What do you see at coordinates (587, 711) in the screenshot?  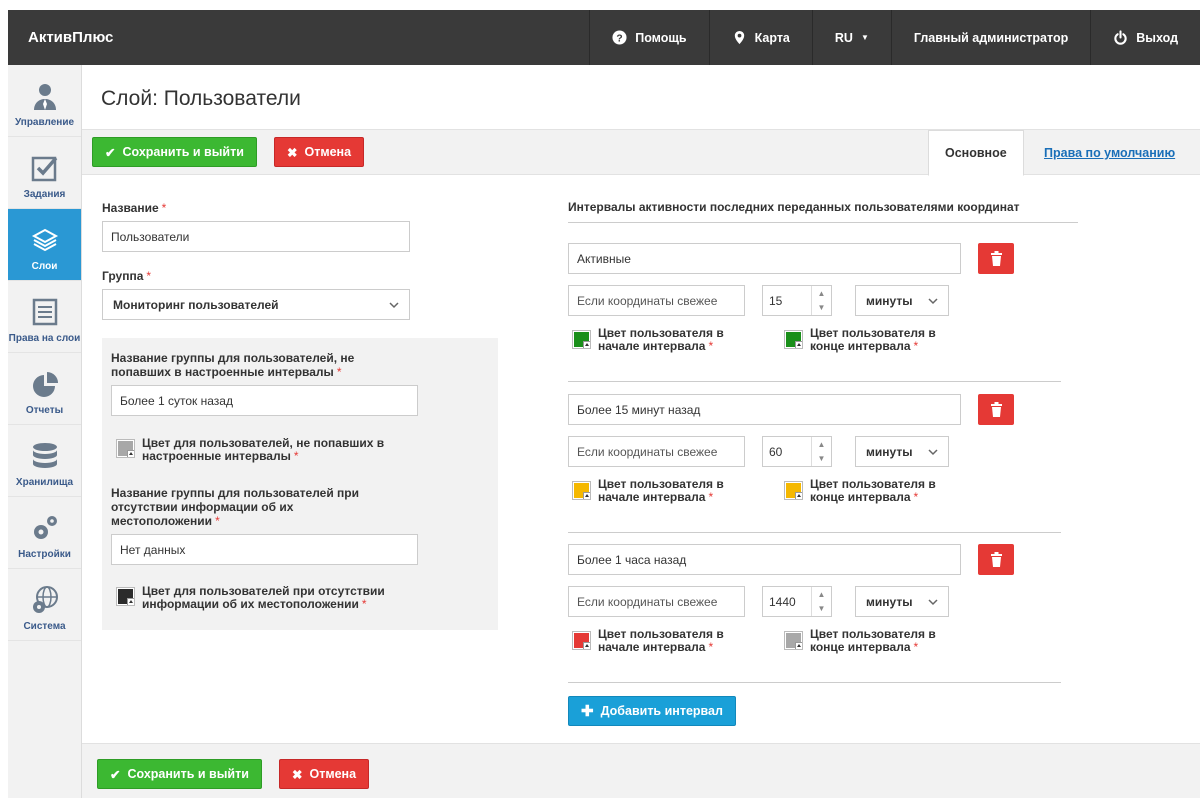 I see `plus-icon: ✚` at bounding box center [587, 711].